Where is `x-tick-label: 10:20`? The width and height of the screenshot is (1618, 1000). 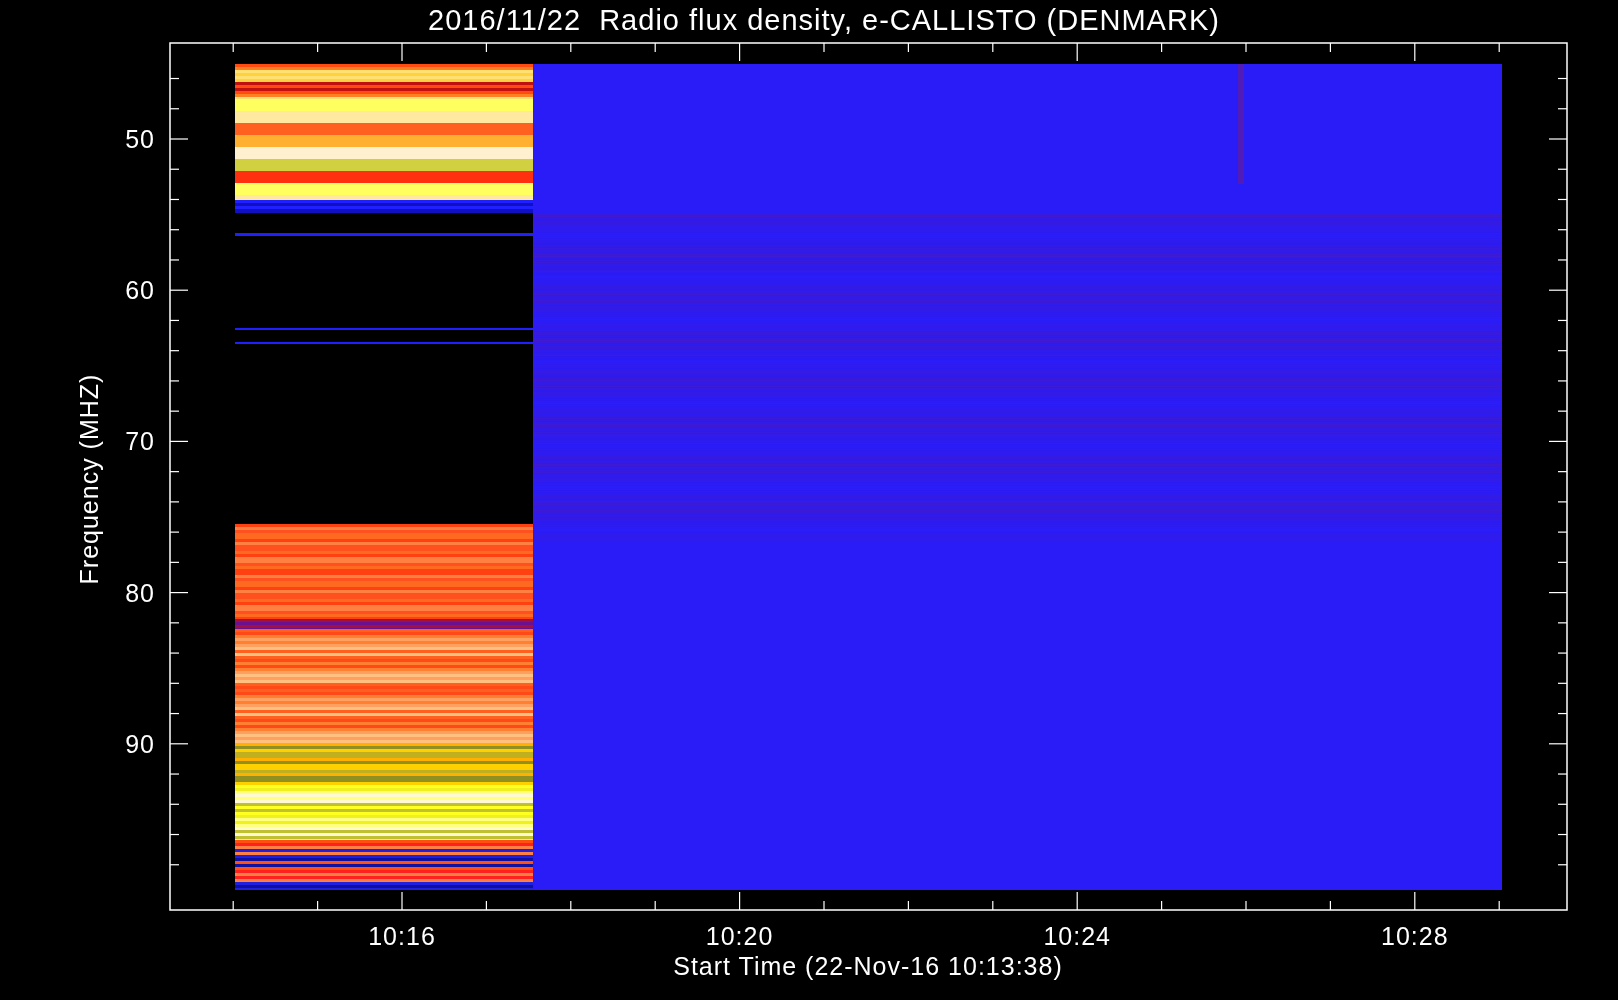
x-tick-label: 10:20 is located at coordinates (739, 936).